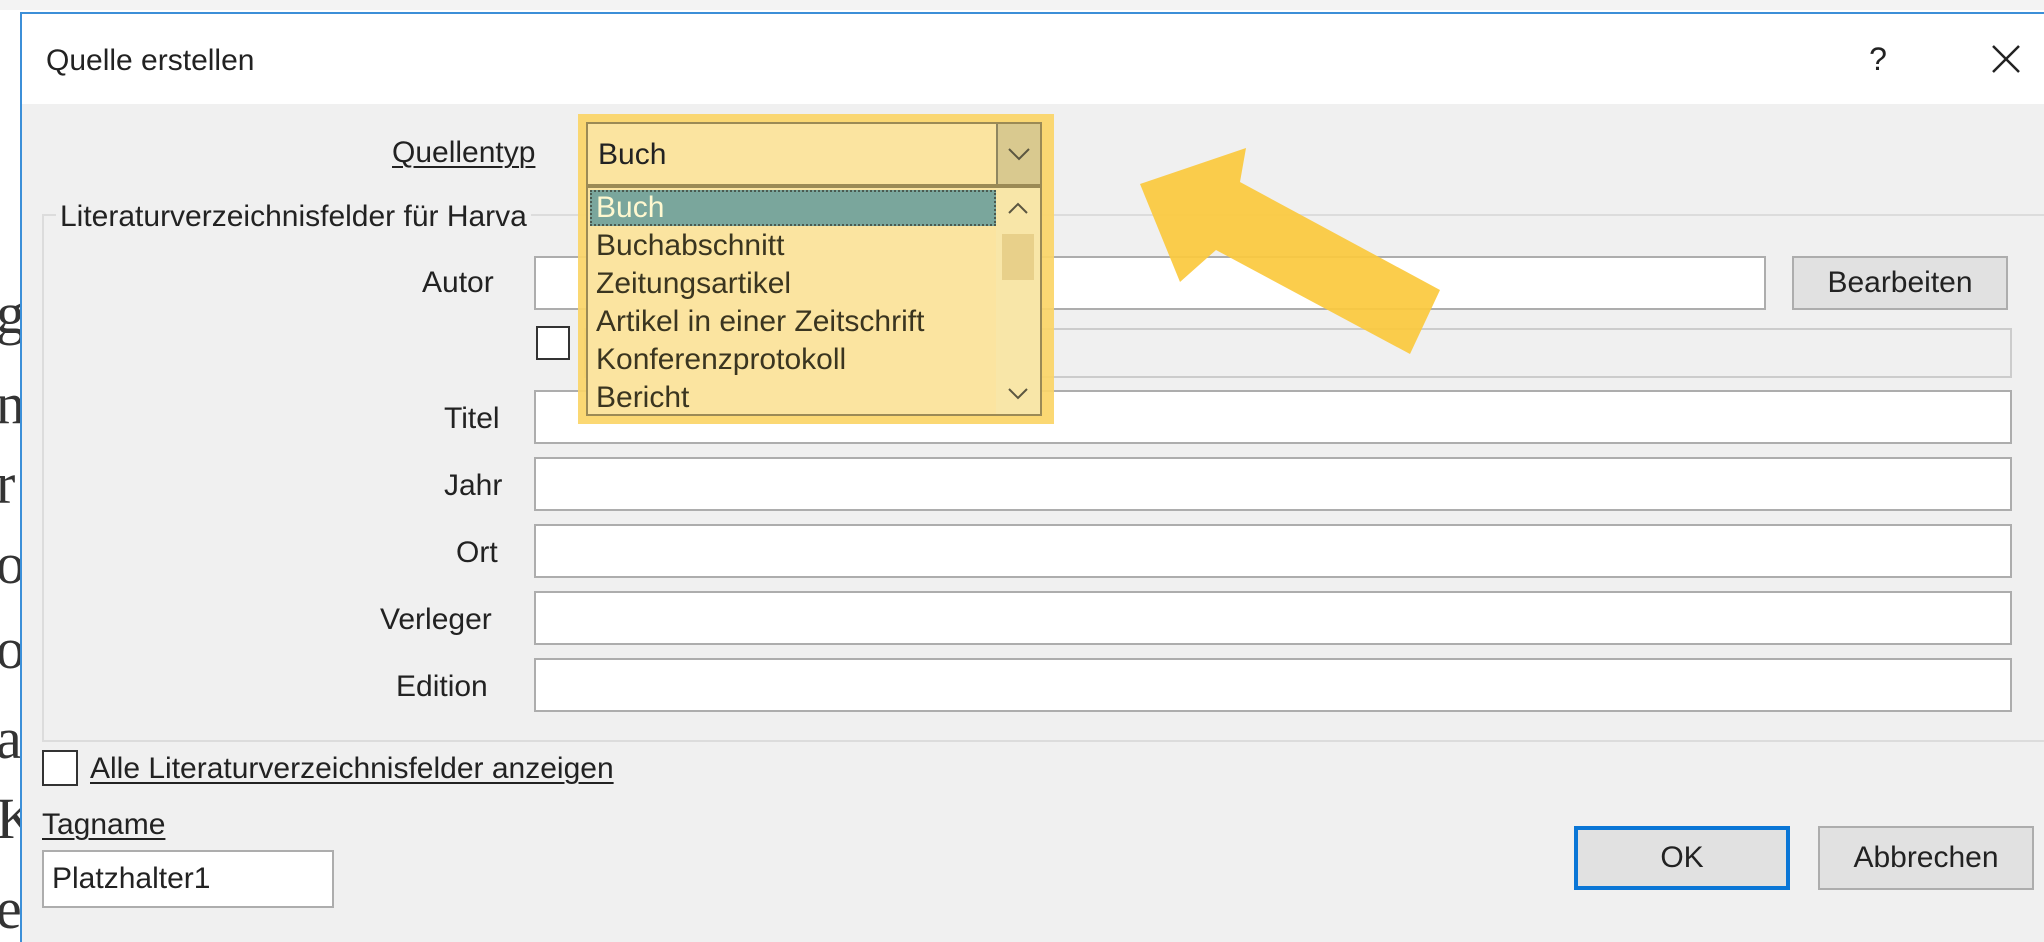 This screenshot has height=942, width=2044. Describe the element at coordinates (793, 208) in the screenshot. I see `dropdown-option-book: Buch` at that location.